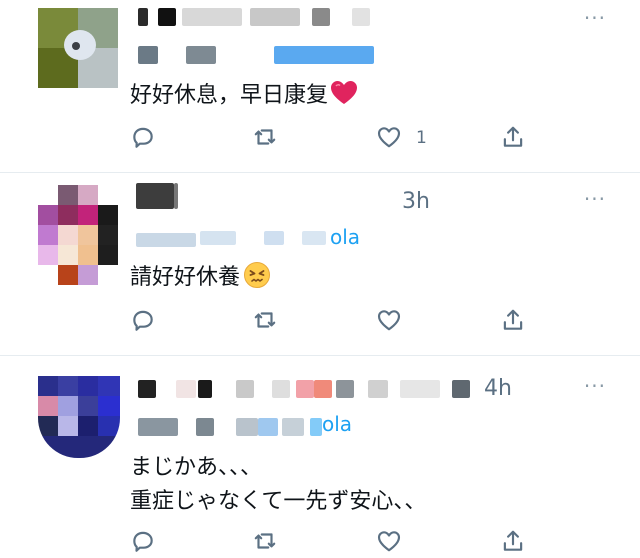 Image resolution: width=640 pixels, height=558 pixels. I want to click on timestamp: 4h, so click(498, 388).